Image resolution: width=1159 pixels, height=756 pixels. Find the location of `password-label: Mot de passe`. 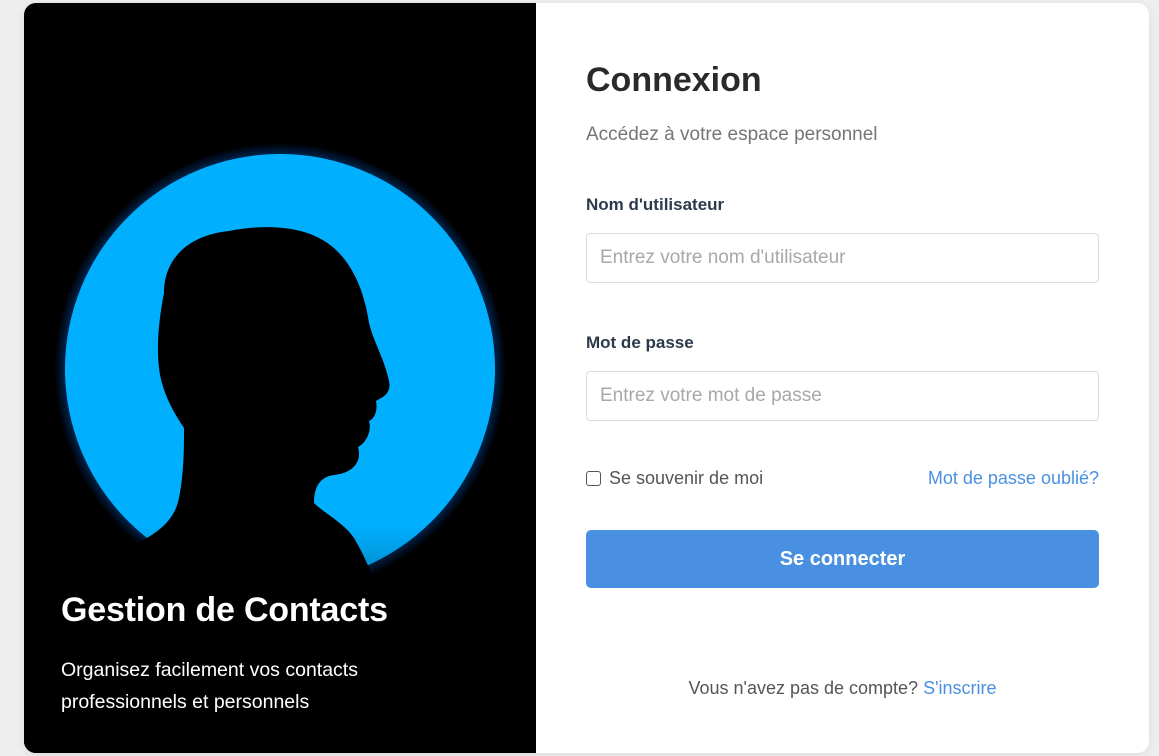

password-label: Mot de passe is located at coordinates (640, 342).